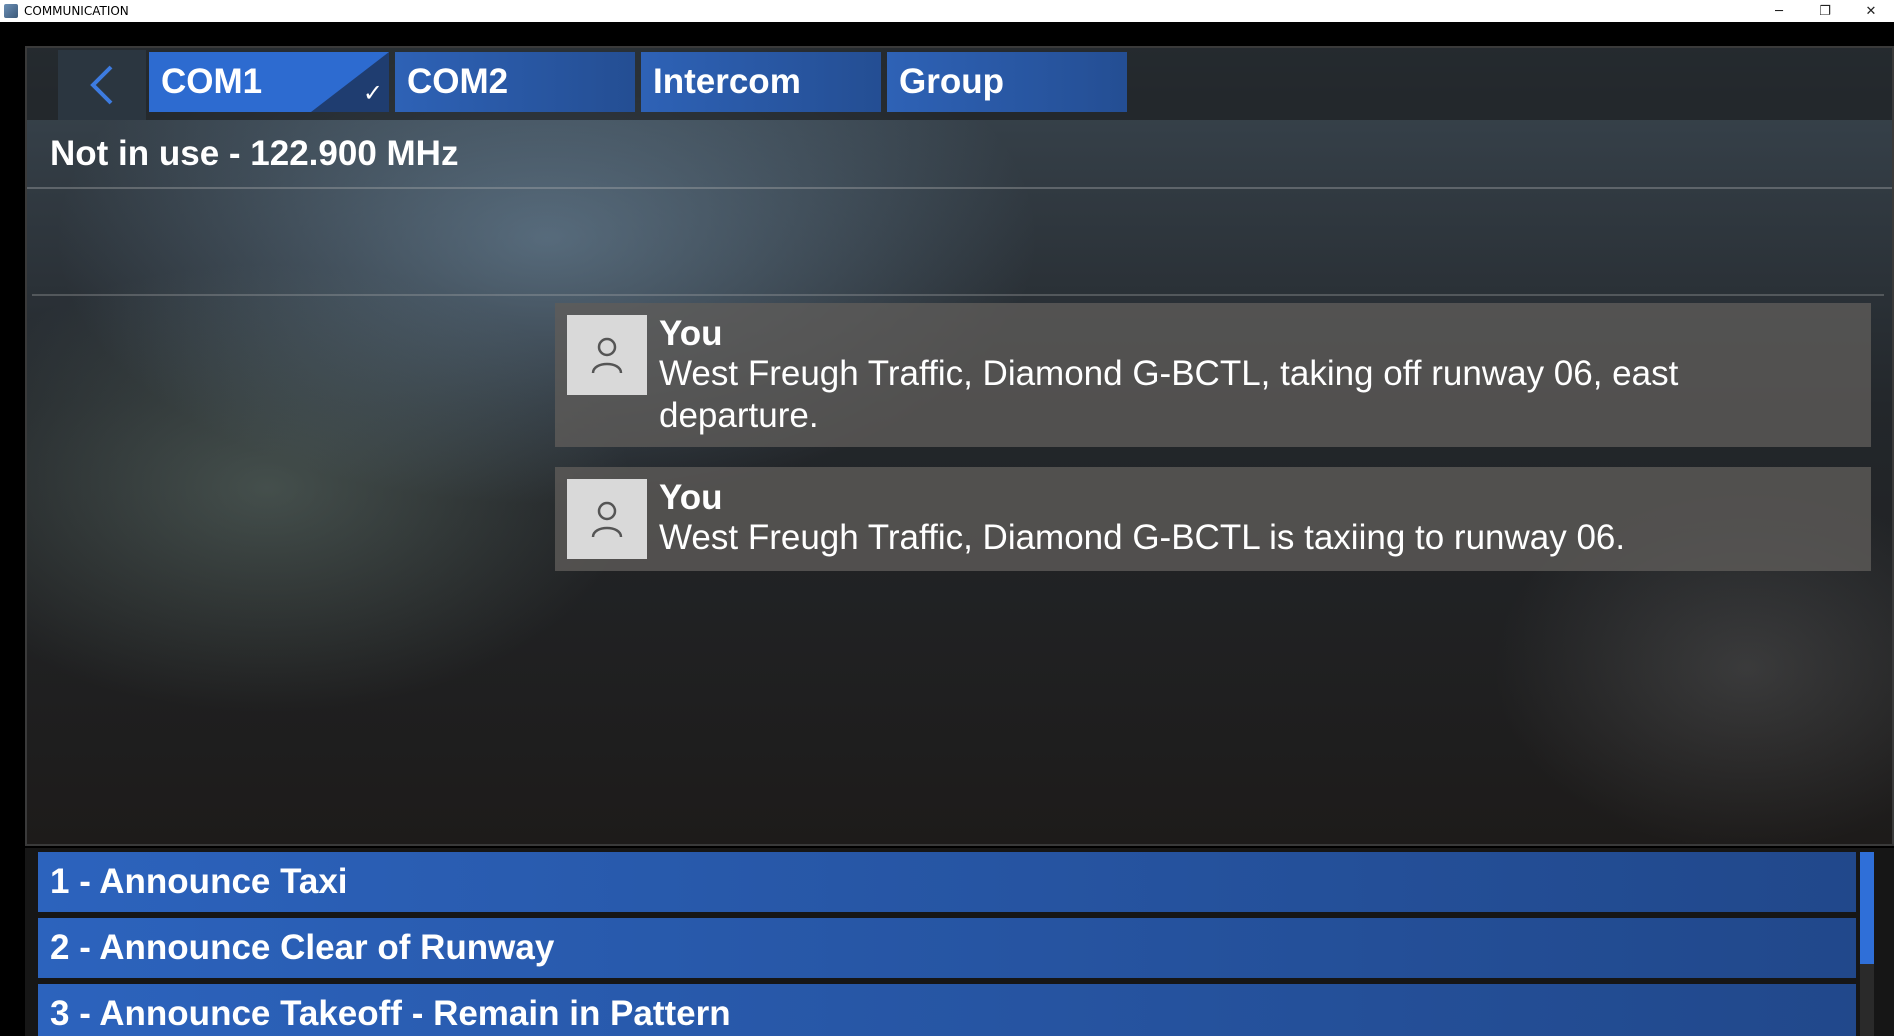  Describe the element at coordinates (1007, 82) in the screenshot. I see `tab-group: Group` at that location.